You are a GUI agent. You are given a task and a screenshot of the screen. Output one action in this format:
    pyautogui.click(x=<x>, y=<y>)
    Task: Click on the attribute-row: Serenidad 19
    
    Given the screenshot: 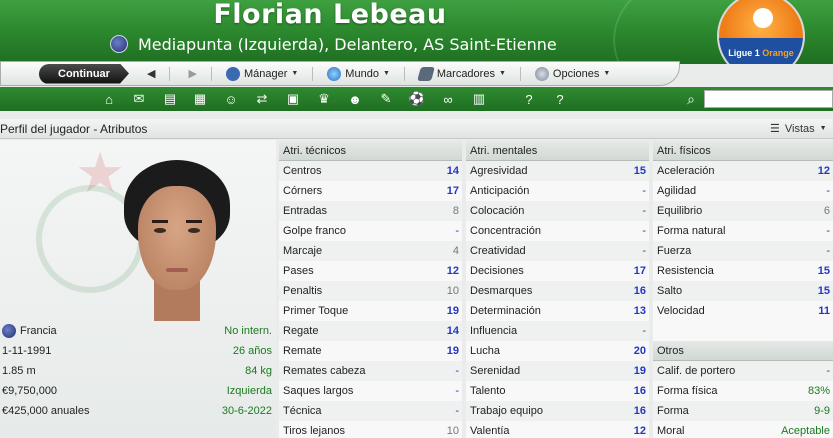 What is the action you would take?
    pyautogui.click(x=557, y=371)
    